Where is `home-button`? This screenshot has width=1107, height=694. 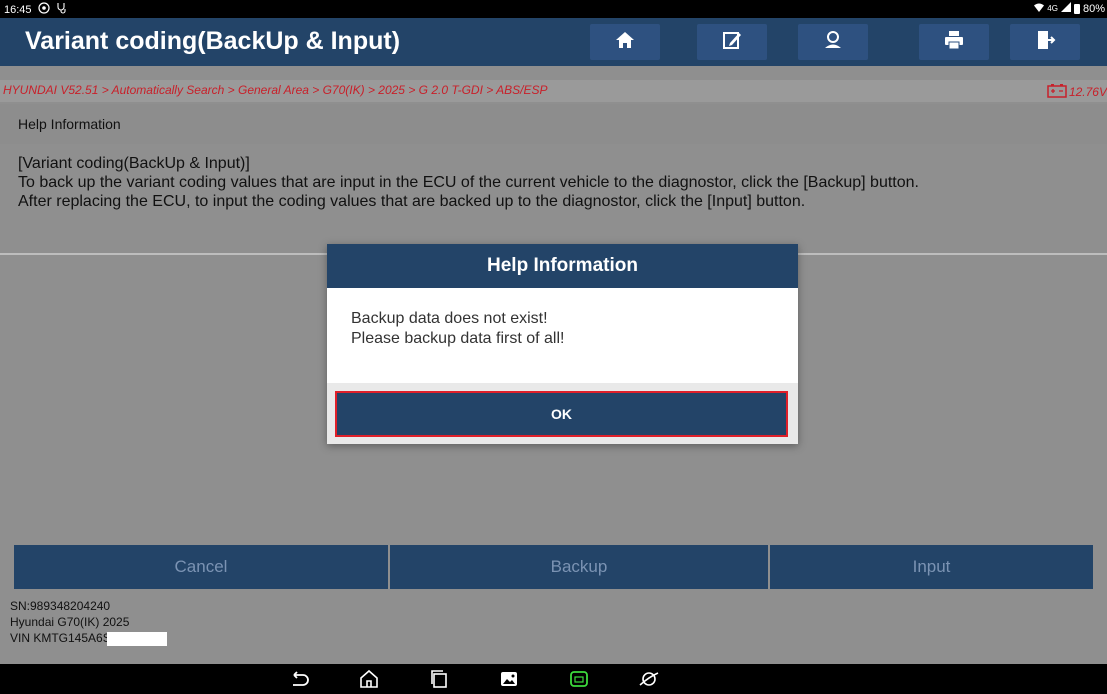
home-button is located at coordinates (625, 42).